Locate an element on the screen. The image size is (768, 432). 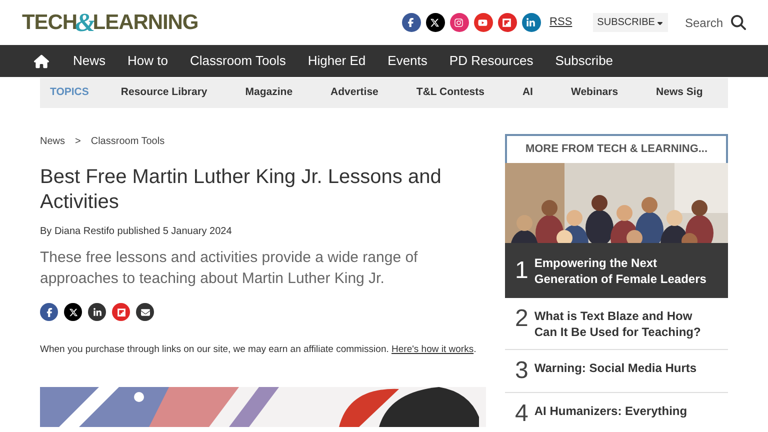
featured-article-link: 1 Empowering the Next Generation of Female Leaders is located at coordinates (616, 270).